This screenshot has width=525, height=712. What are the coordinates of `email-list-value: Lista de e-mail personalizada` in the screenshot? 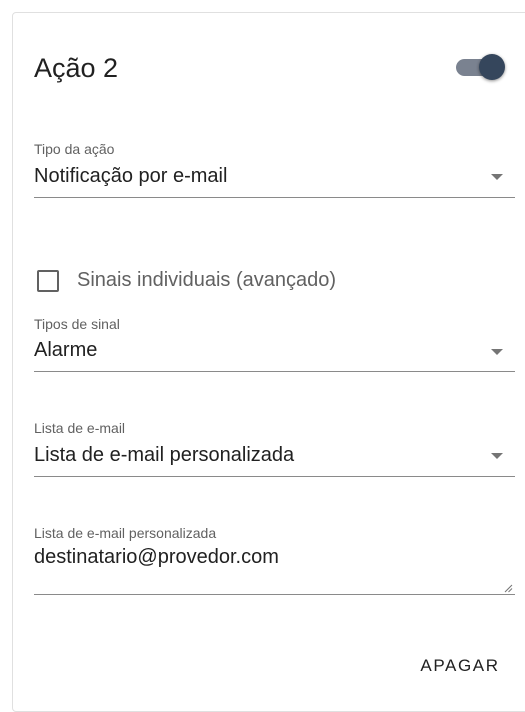 It's located at (164, 455).